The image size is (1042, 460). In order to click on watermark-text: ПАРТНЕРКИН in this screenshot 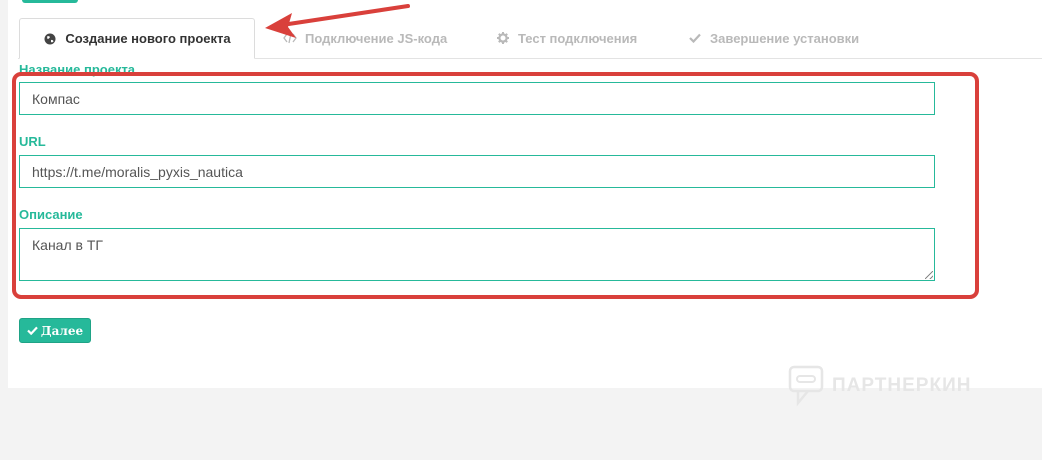, I will do `click(902, 385)`.